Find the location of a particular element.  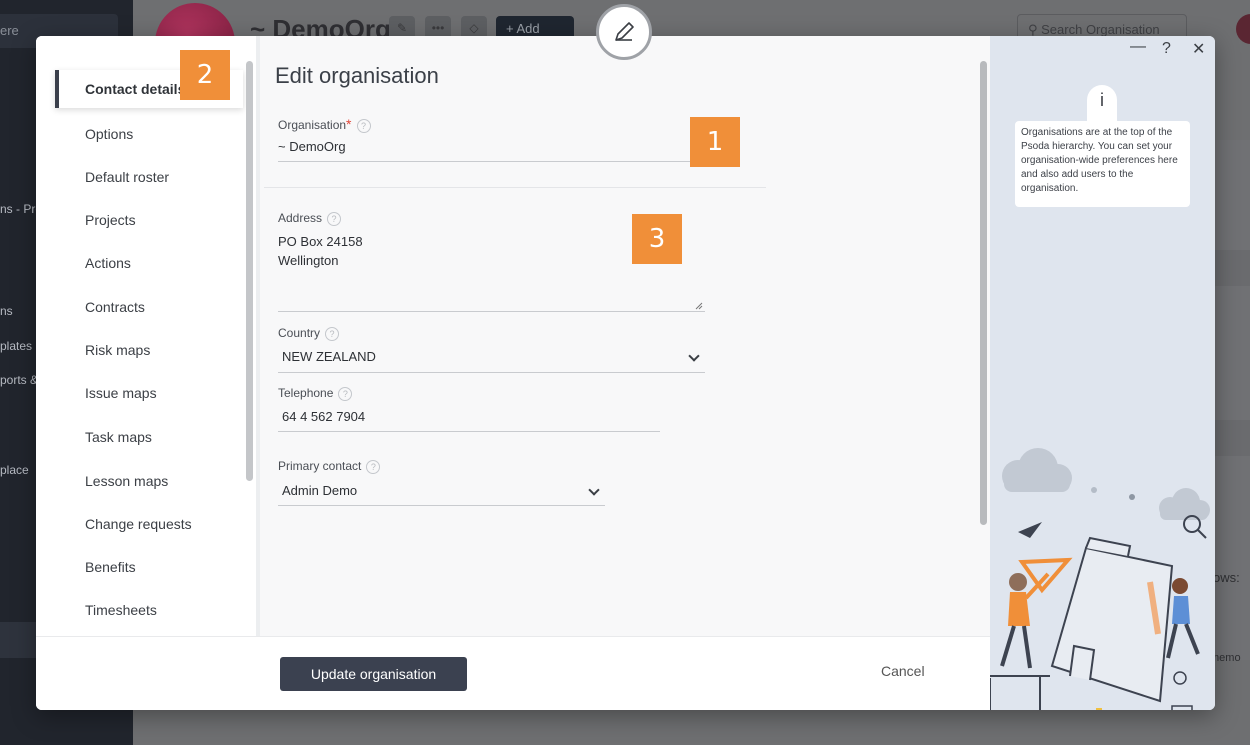

close-icon: ✕ is located at coordinates (1198, 49).